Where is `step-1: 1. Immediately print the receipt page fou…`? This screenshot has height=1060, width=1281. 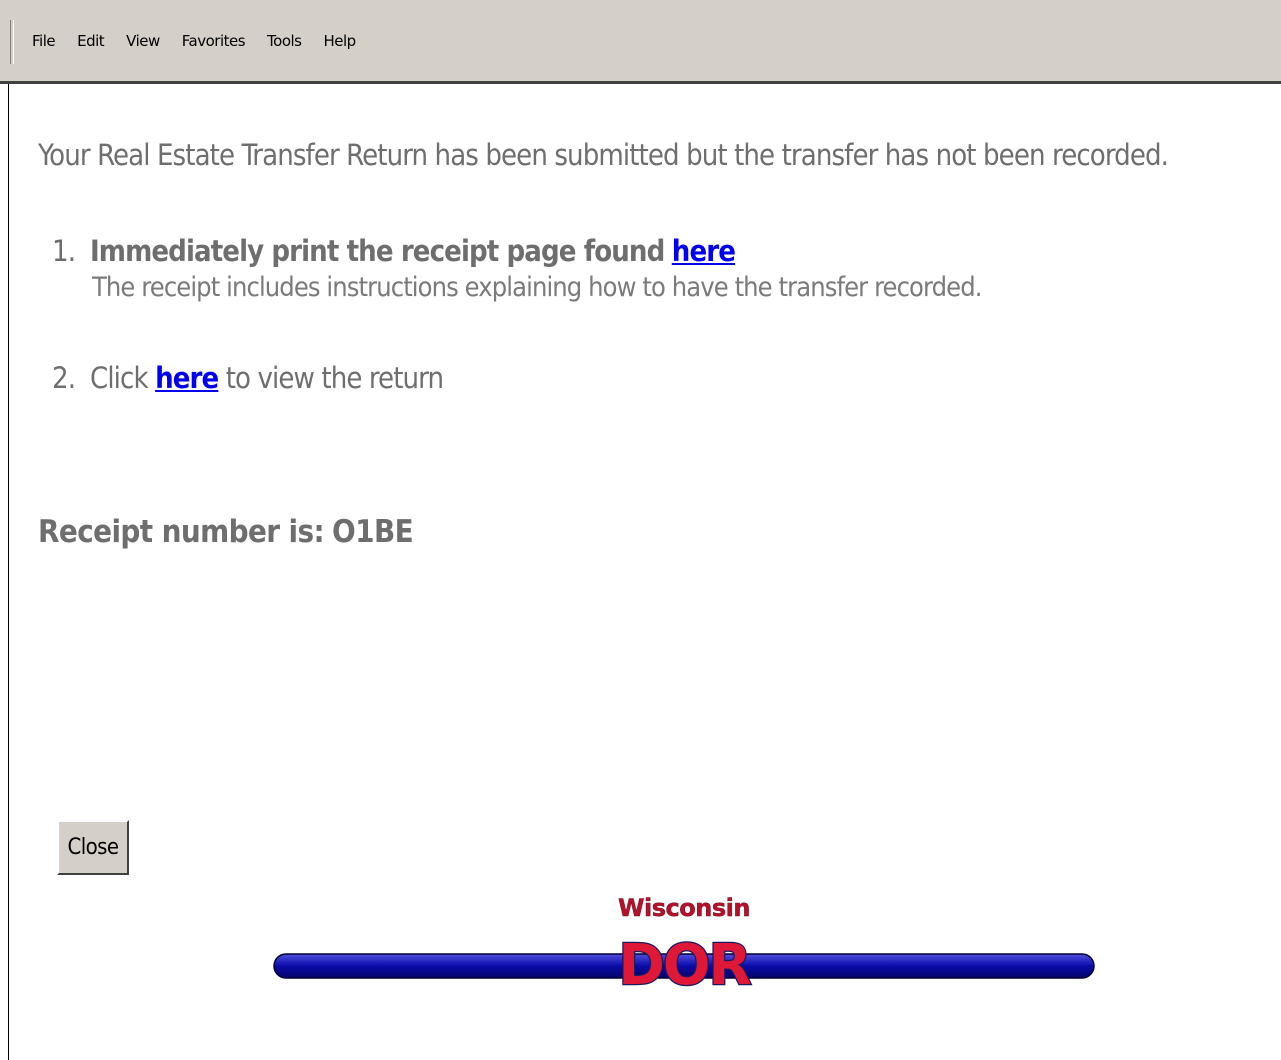 step-1: 1. Immediately print the receipt page fou… is located at coordinates (517, 251).